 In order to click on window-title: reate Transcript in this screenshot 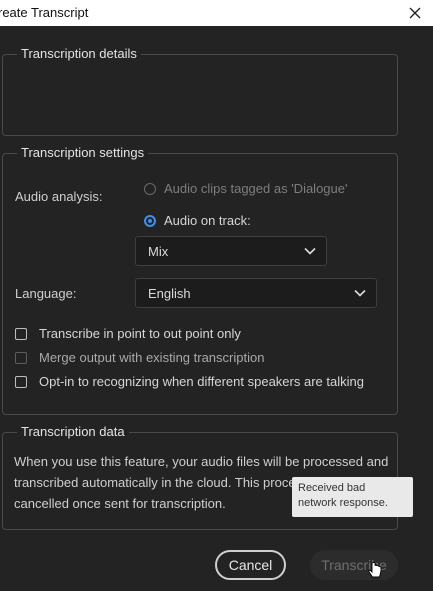, I will do `click(44, 12)`.